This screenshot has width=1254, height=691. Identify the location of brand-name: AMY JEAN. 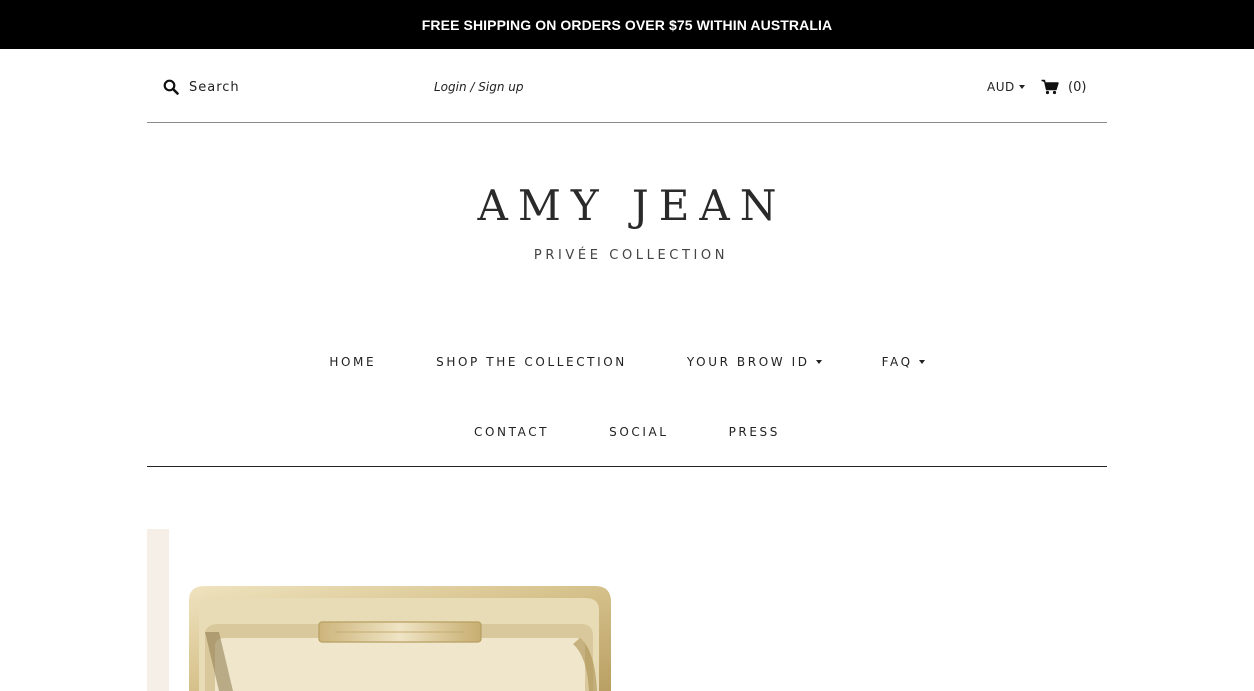
(632, 205).